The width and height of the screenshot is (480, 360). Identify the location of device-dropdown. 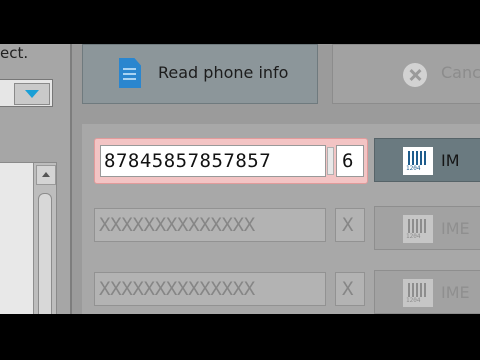
(26, 93).